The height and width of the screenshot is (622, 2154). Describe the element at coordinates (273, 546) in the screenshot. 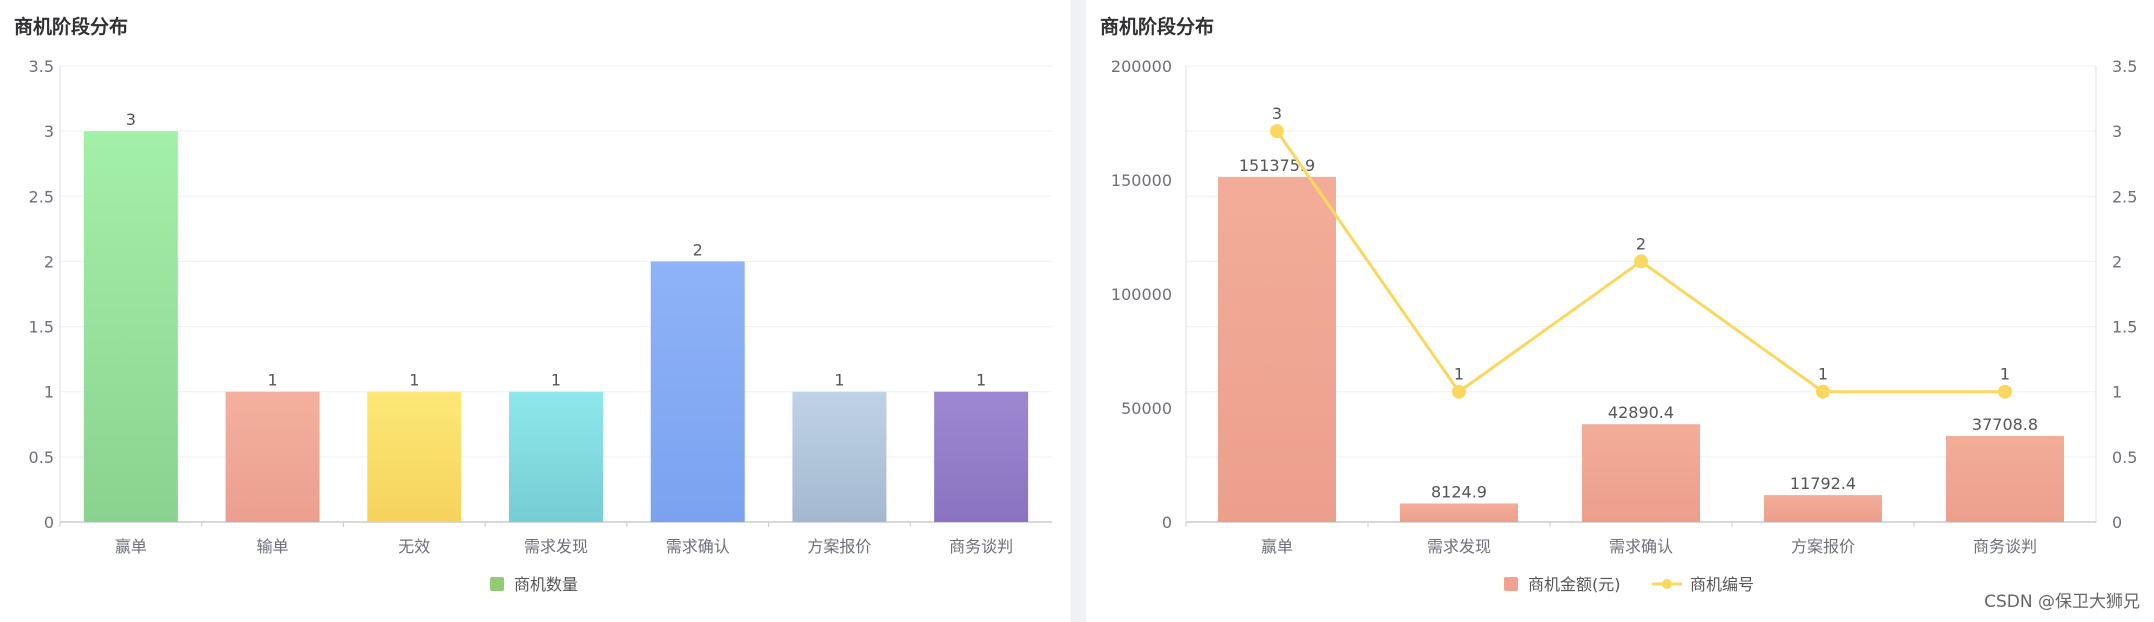

I see `x-tick-label: 输单` at that location.